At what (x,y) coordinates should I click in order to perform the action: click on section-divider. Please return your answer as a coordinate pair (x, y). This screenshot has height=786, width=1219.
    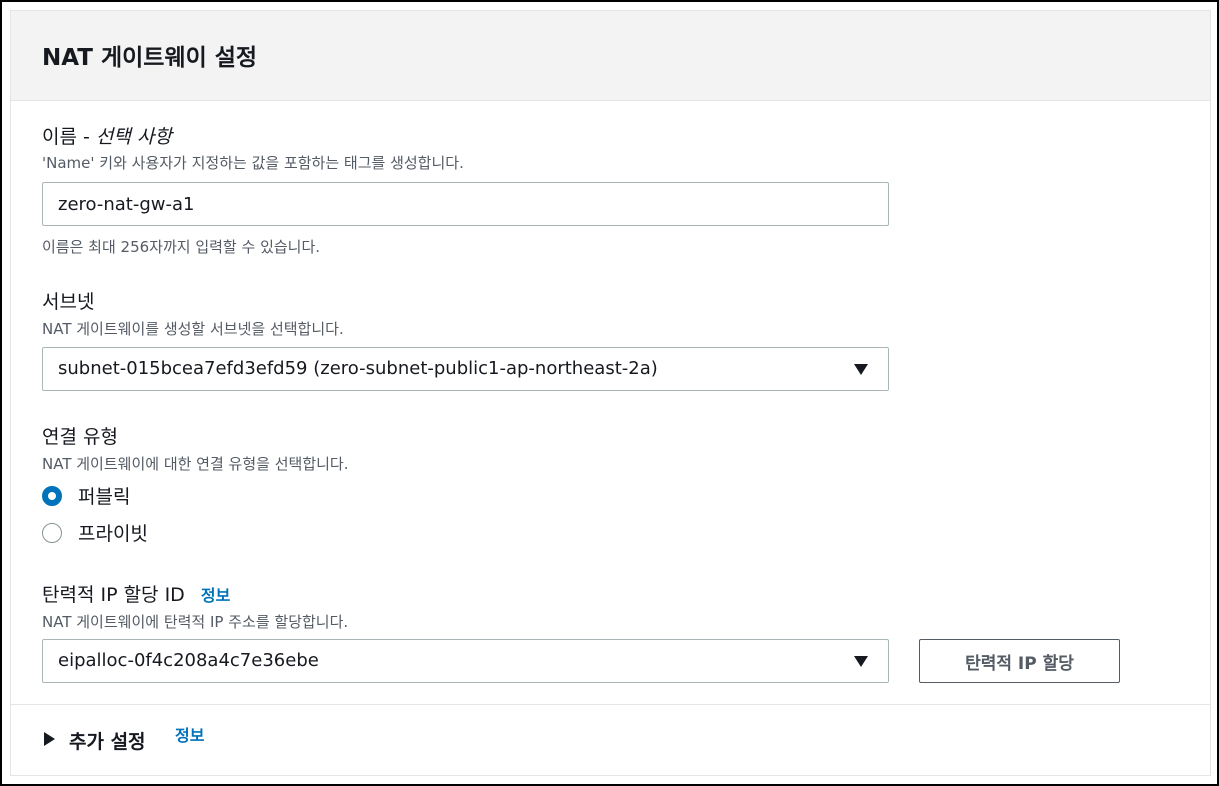
    Looking at the image, I should click on (610, 704).